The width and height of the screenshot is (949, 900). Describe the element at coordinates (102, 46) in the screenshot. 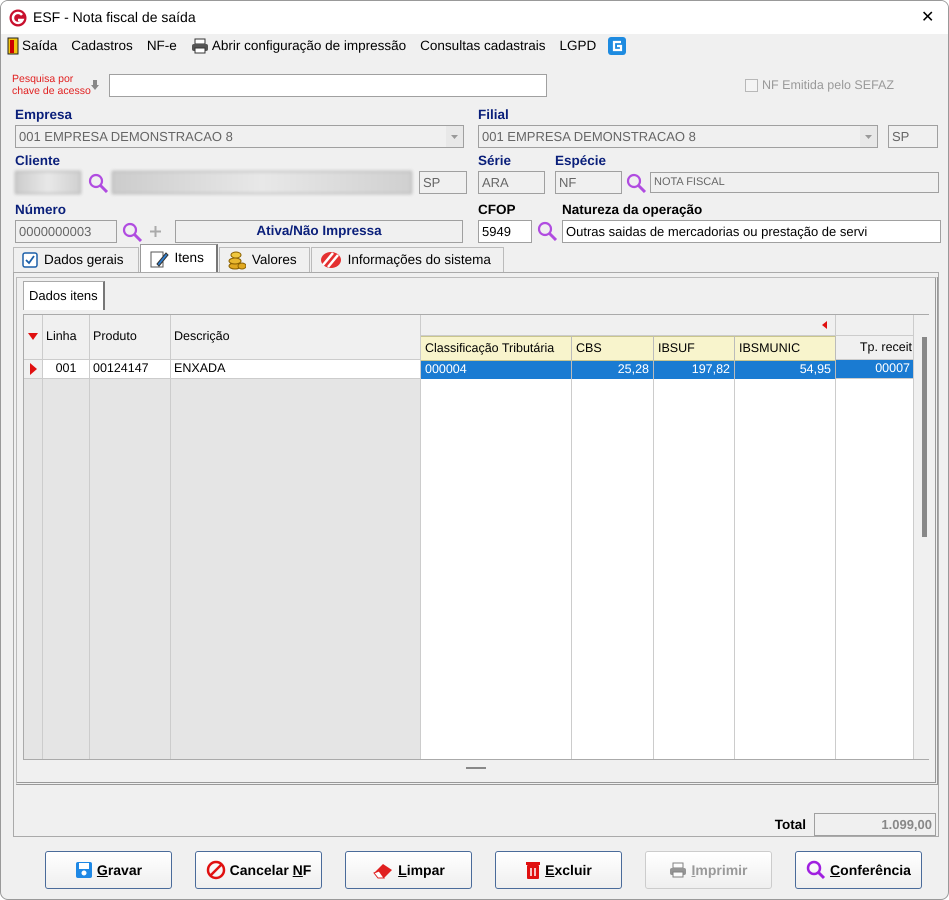

I see `menu-item: Cadastros` at that location.